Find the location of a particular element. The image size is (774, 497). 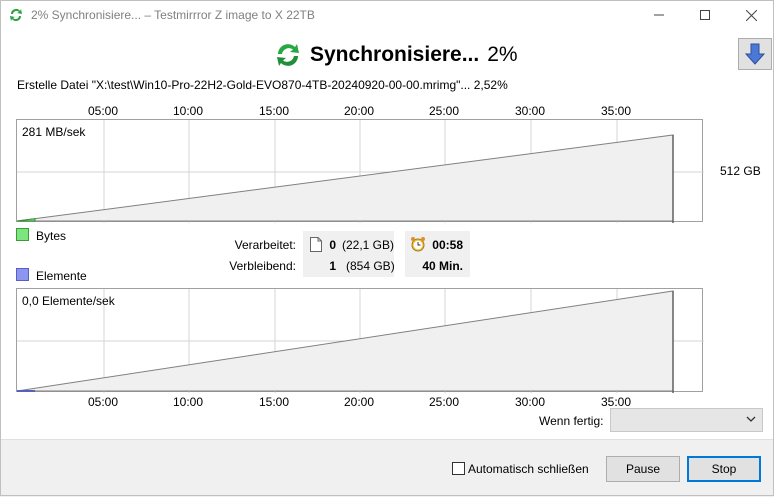

remaining-count: 1 is located at coordinates (332, 266).